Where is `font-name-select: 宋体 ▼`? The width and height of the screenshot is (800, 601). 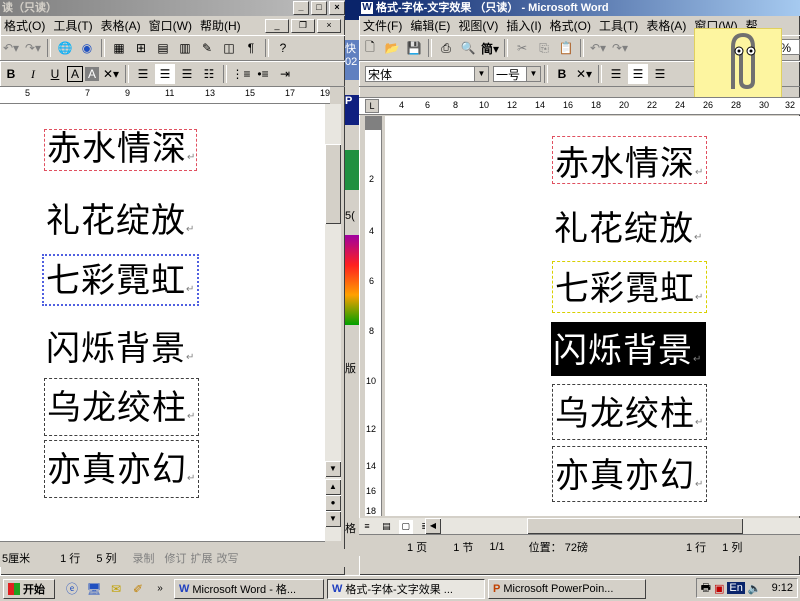 font-name-select: 宋体 ▼ is located at coordinates (427, 74).